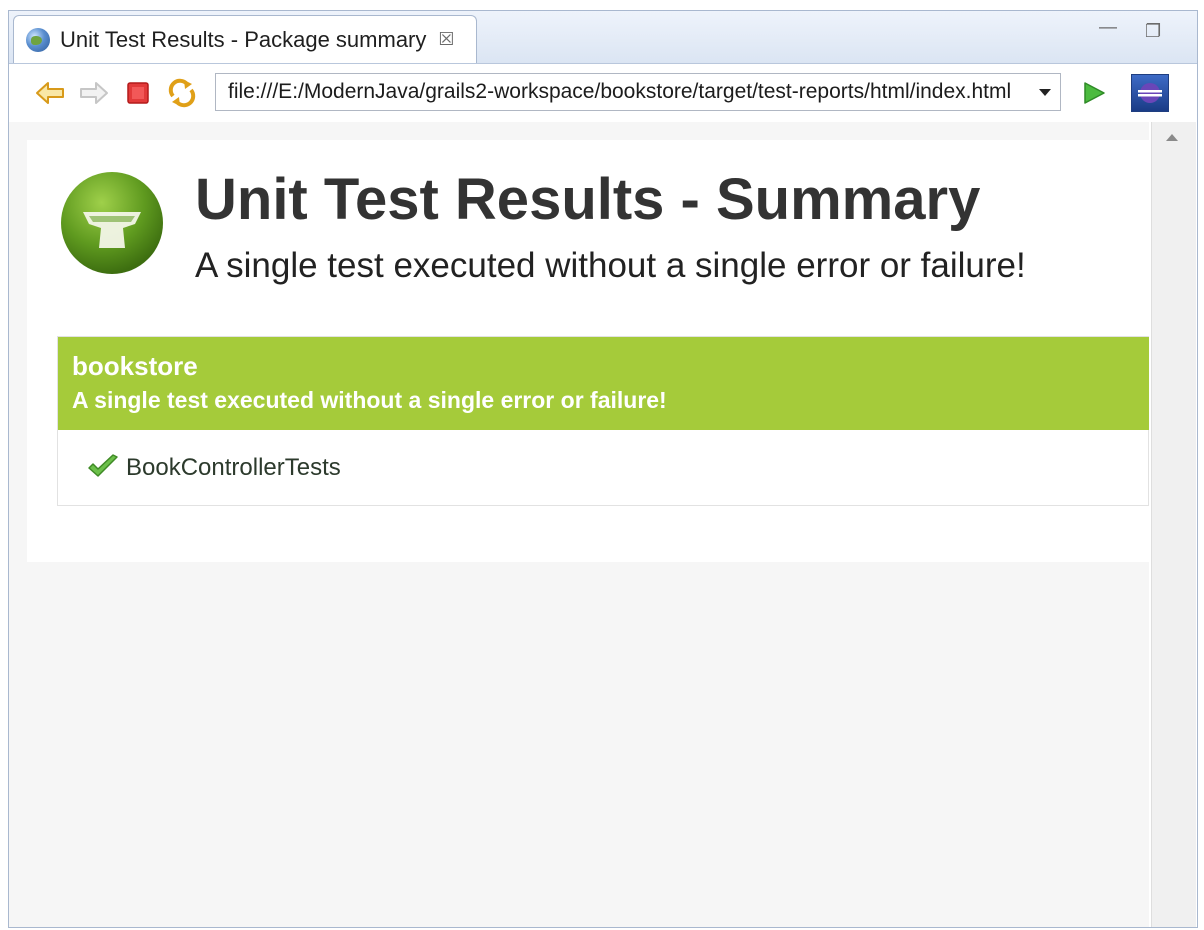  I want to click on stop-icon, so click(138, 93).